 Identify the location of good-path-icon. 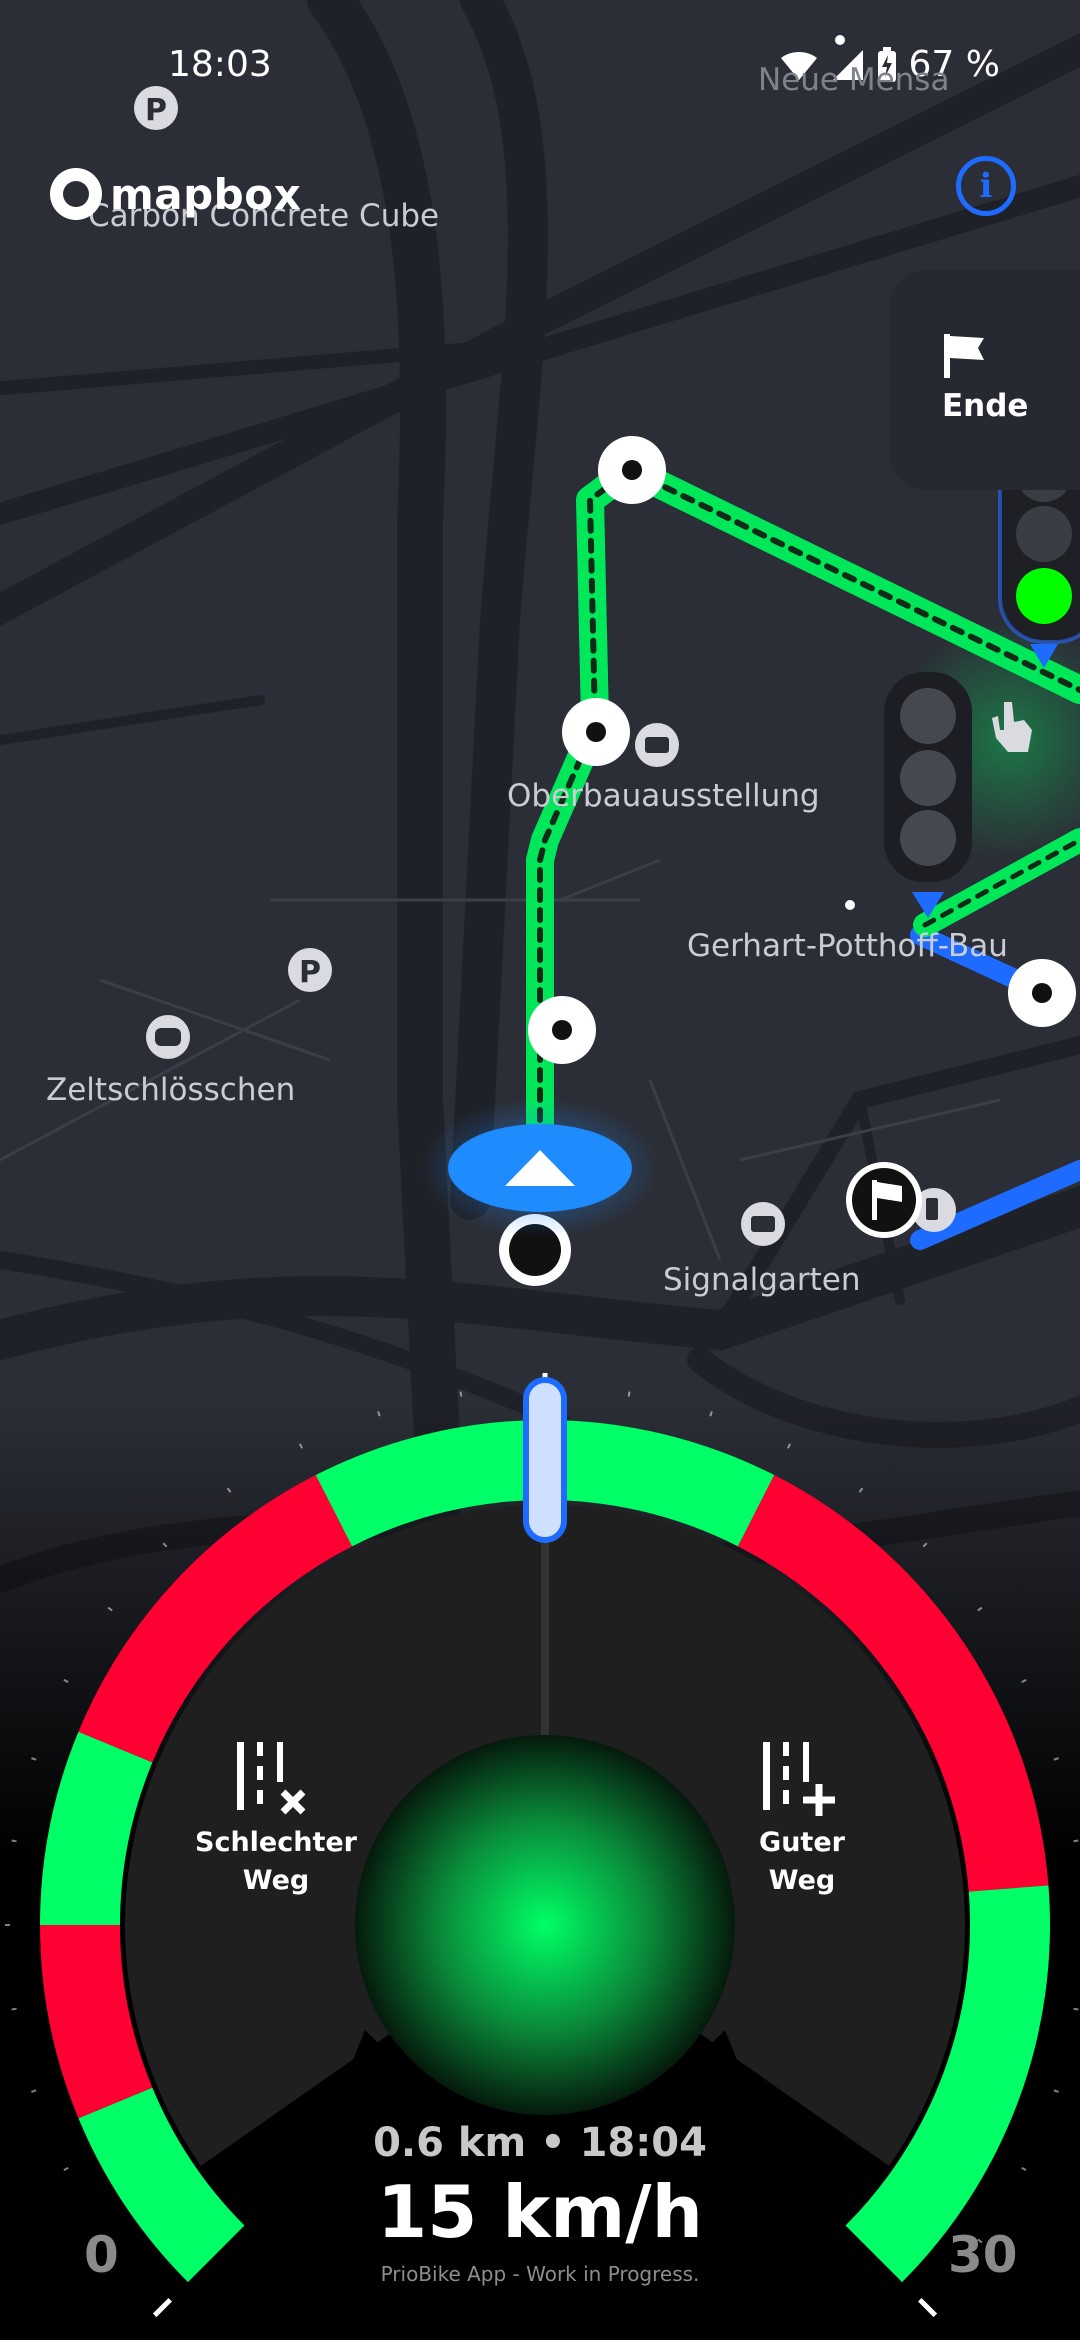
(799, 1779).